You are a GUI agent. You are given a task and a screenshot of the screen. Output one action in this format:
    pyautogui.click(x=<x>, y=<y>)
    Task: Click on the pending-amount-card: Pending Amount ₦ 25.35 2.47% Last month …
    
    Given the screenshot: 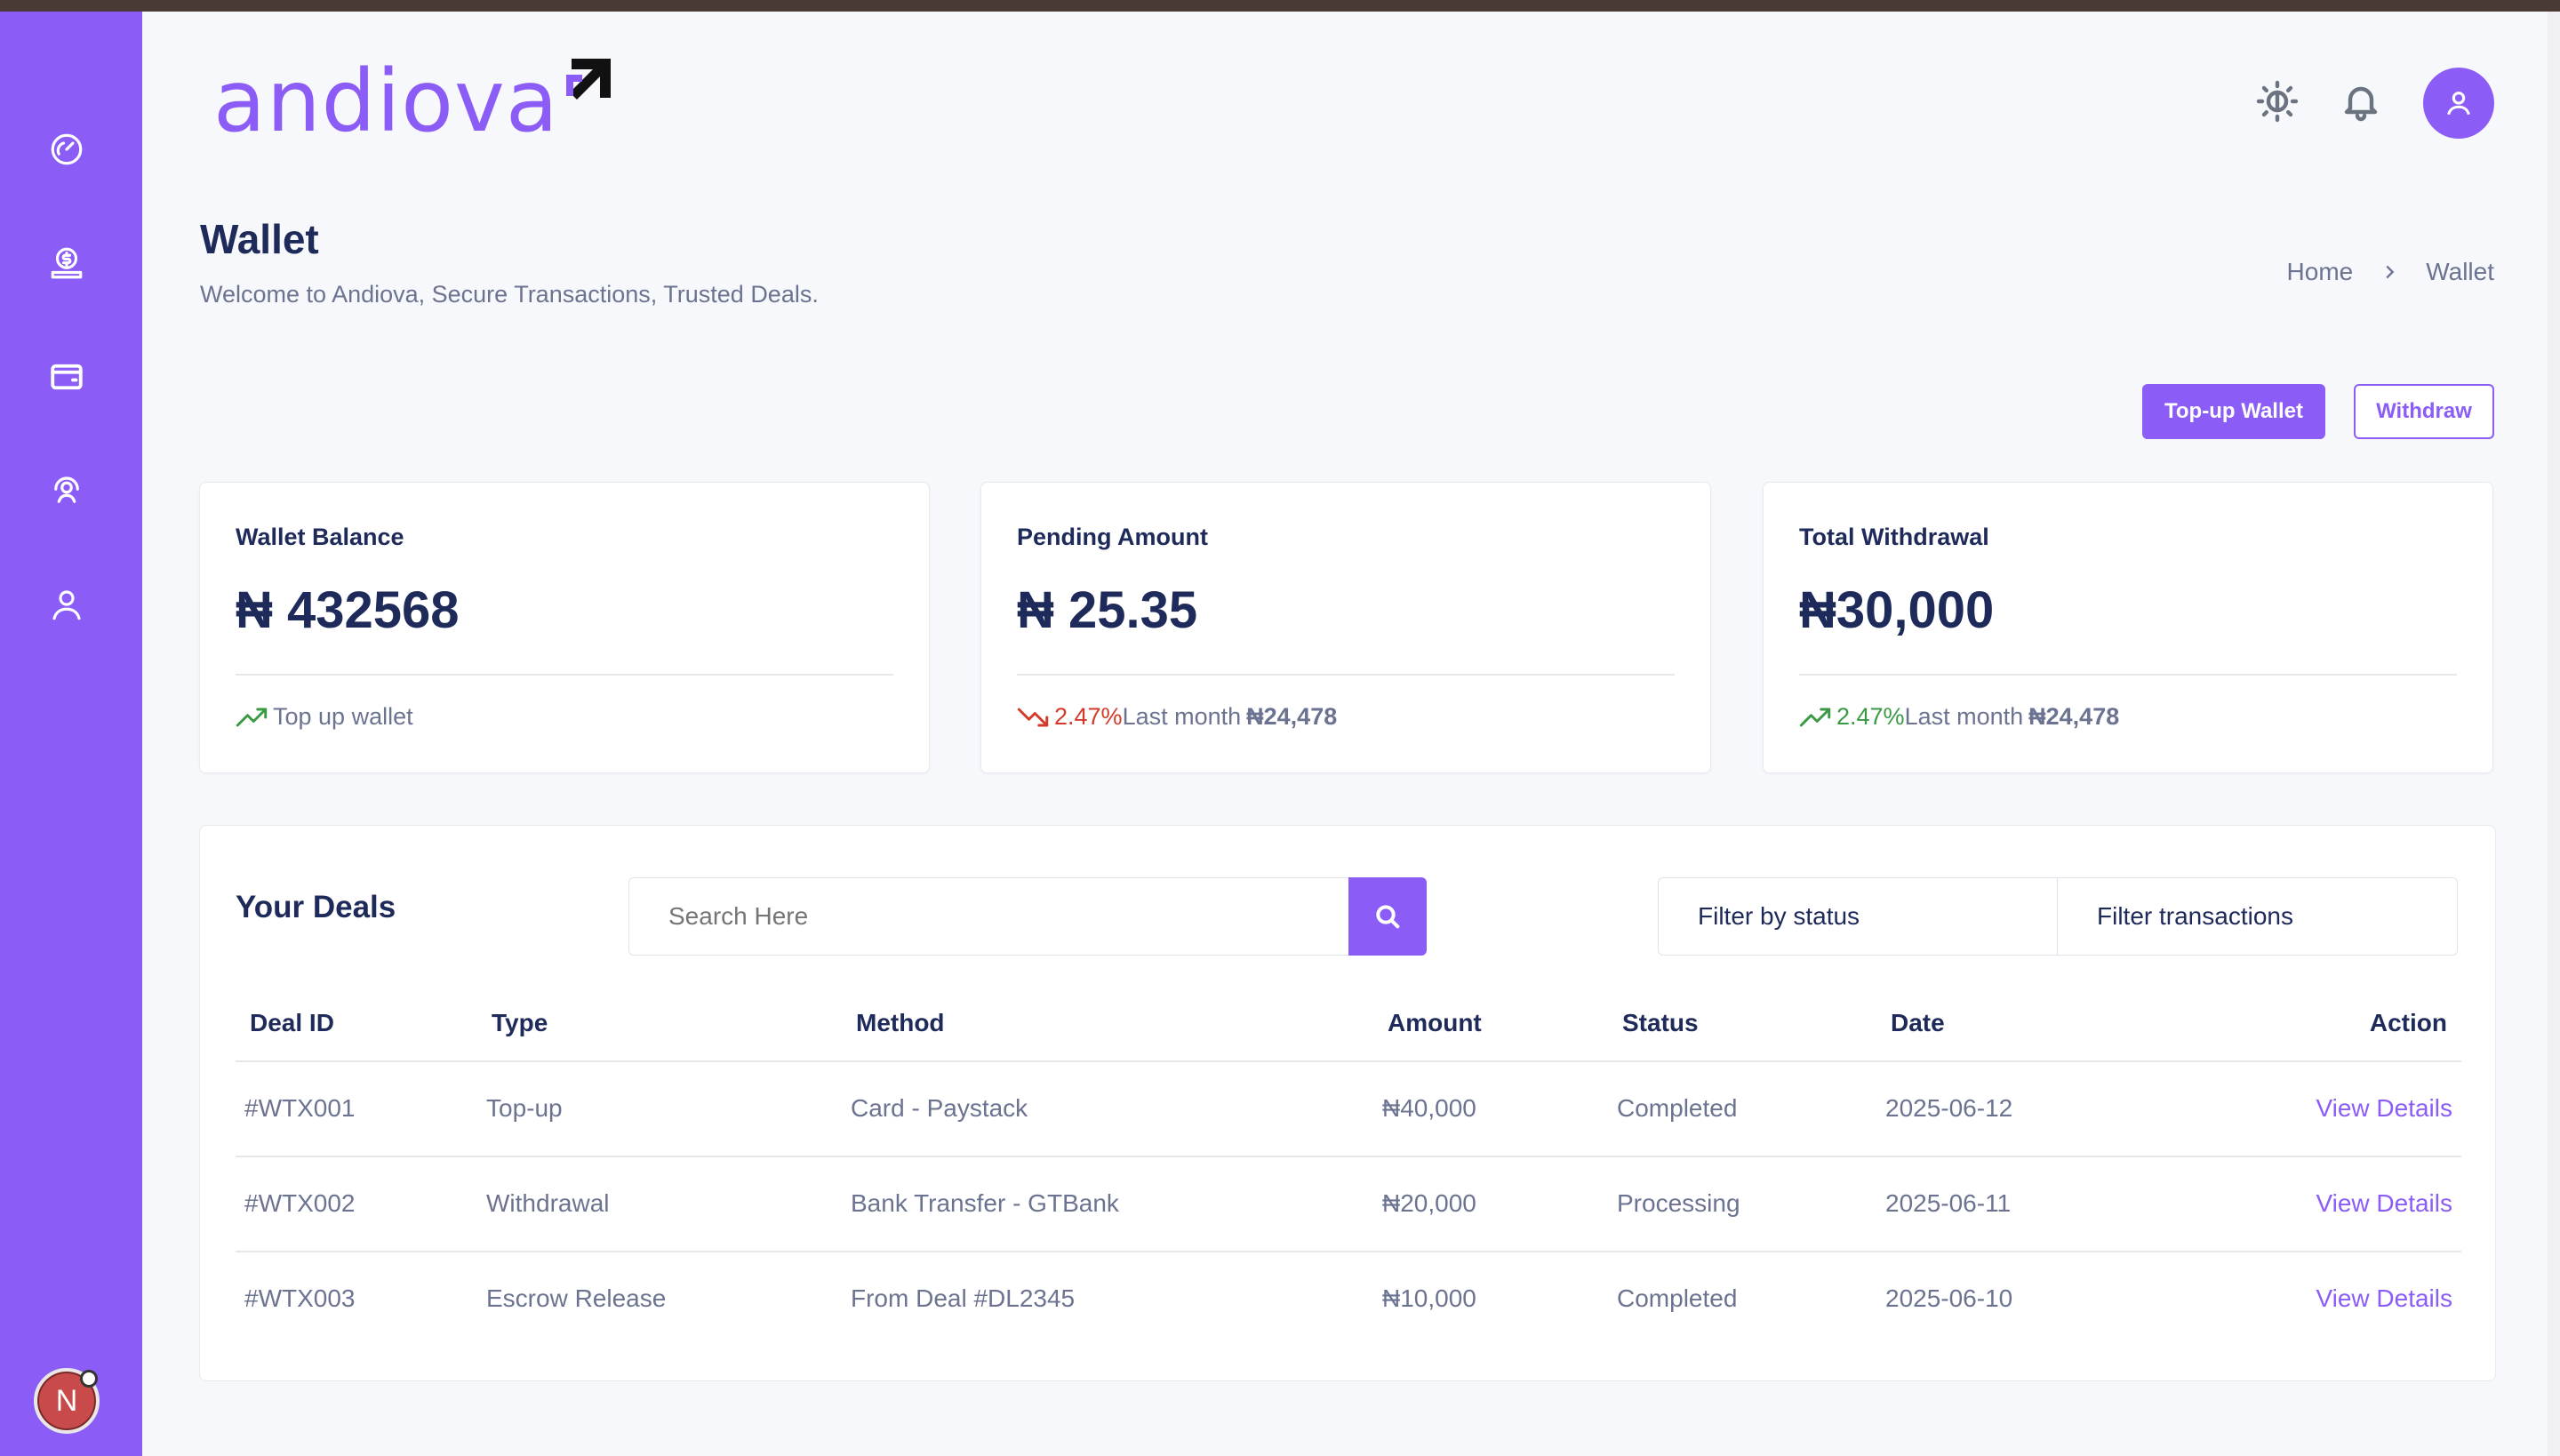 What is the action you would take?
    pyautogui.click(x=1345, y=627)
    